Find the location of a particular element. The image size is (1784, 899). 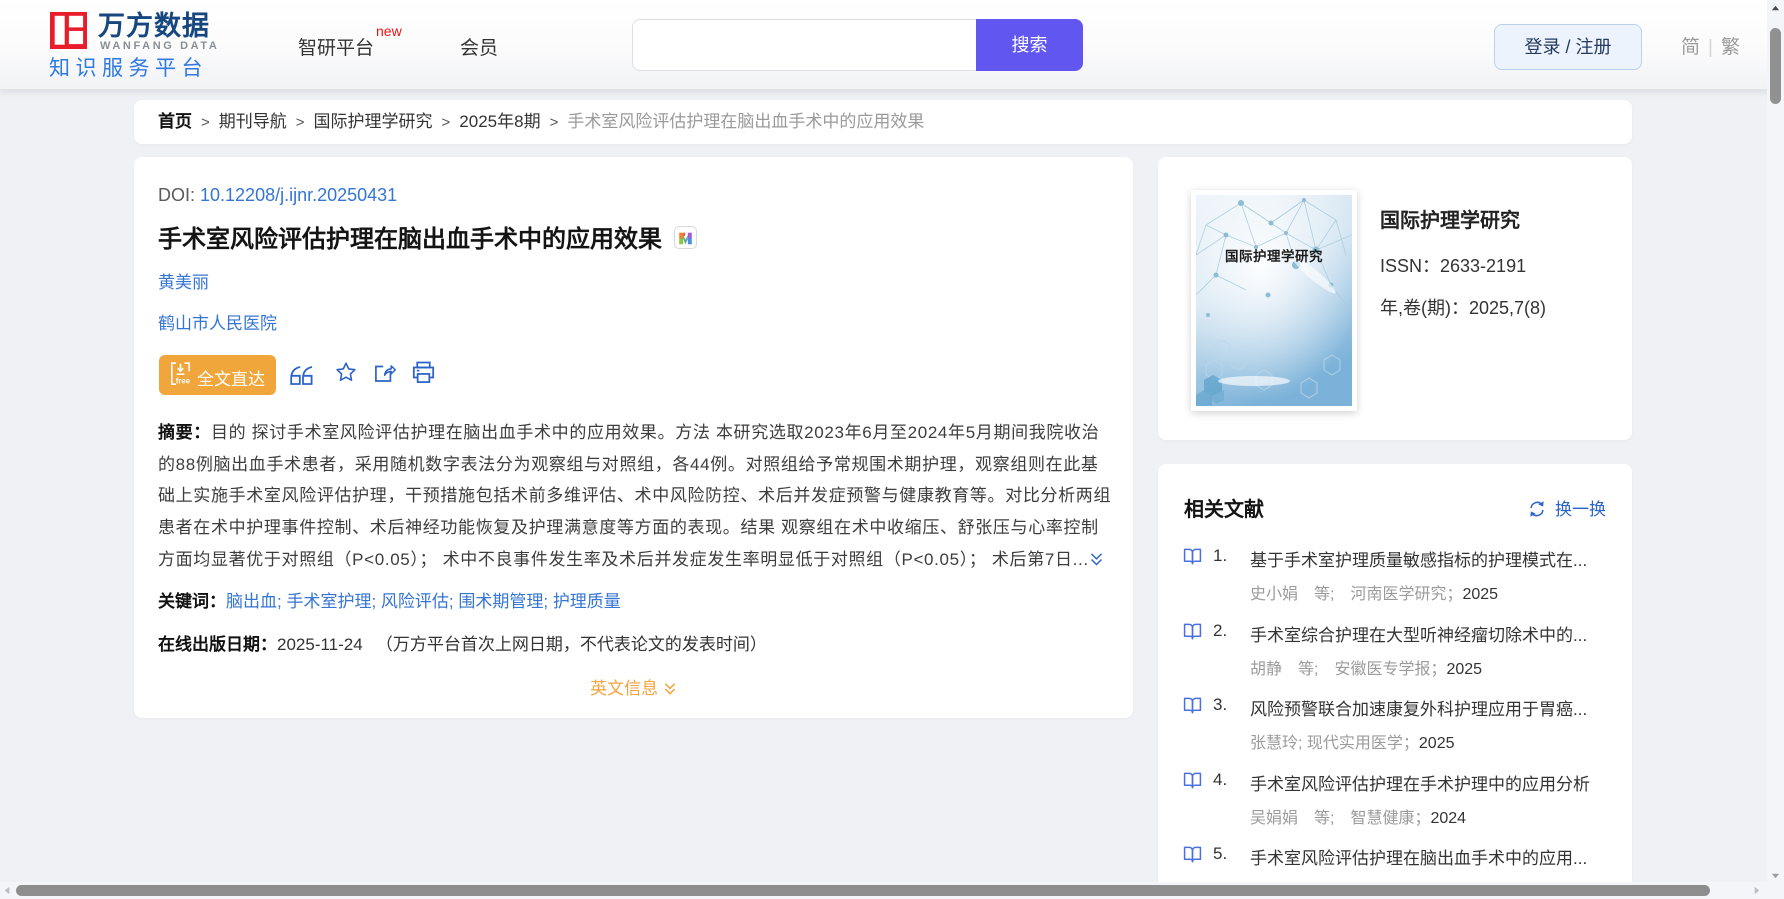

svg-text: free is located at coordinates (183, 380).